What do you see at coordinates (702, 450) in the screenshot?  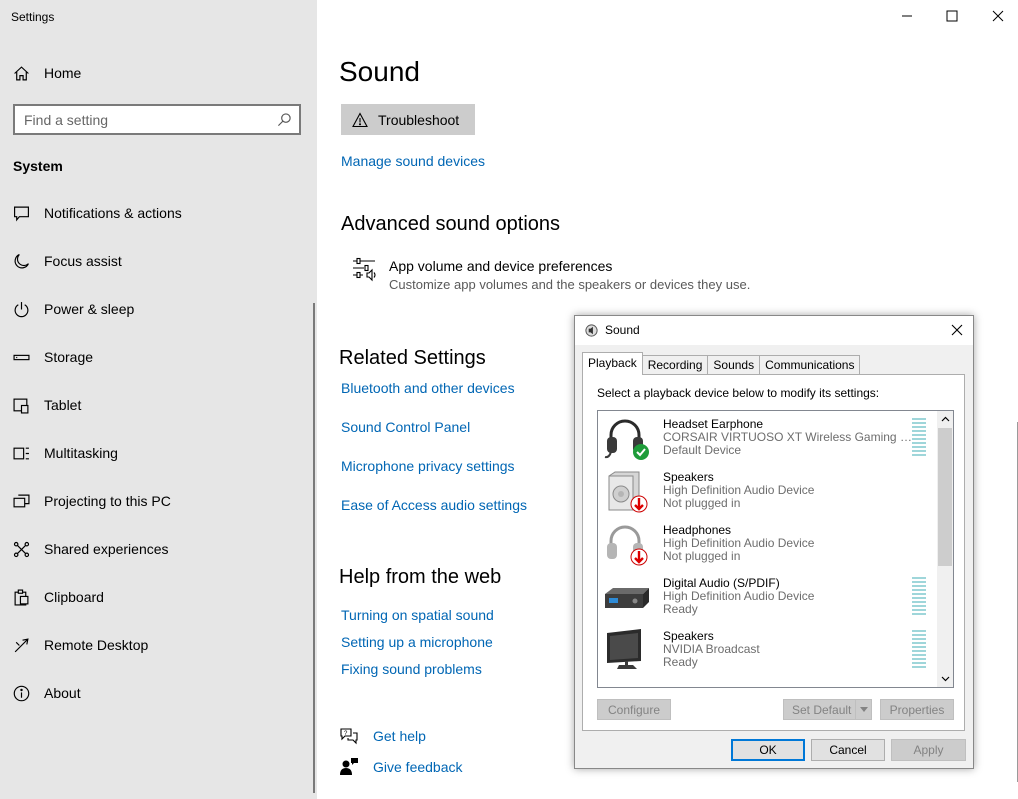 I see `device-status: Default Device` at bounding box center [702, 450].